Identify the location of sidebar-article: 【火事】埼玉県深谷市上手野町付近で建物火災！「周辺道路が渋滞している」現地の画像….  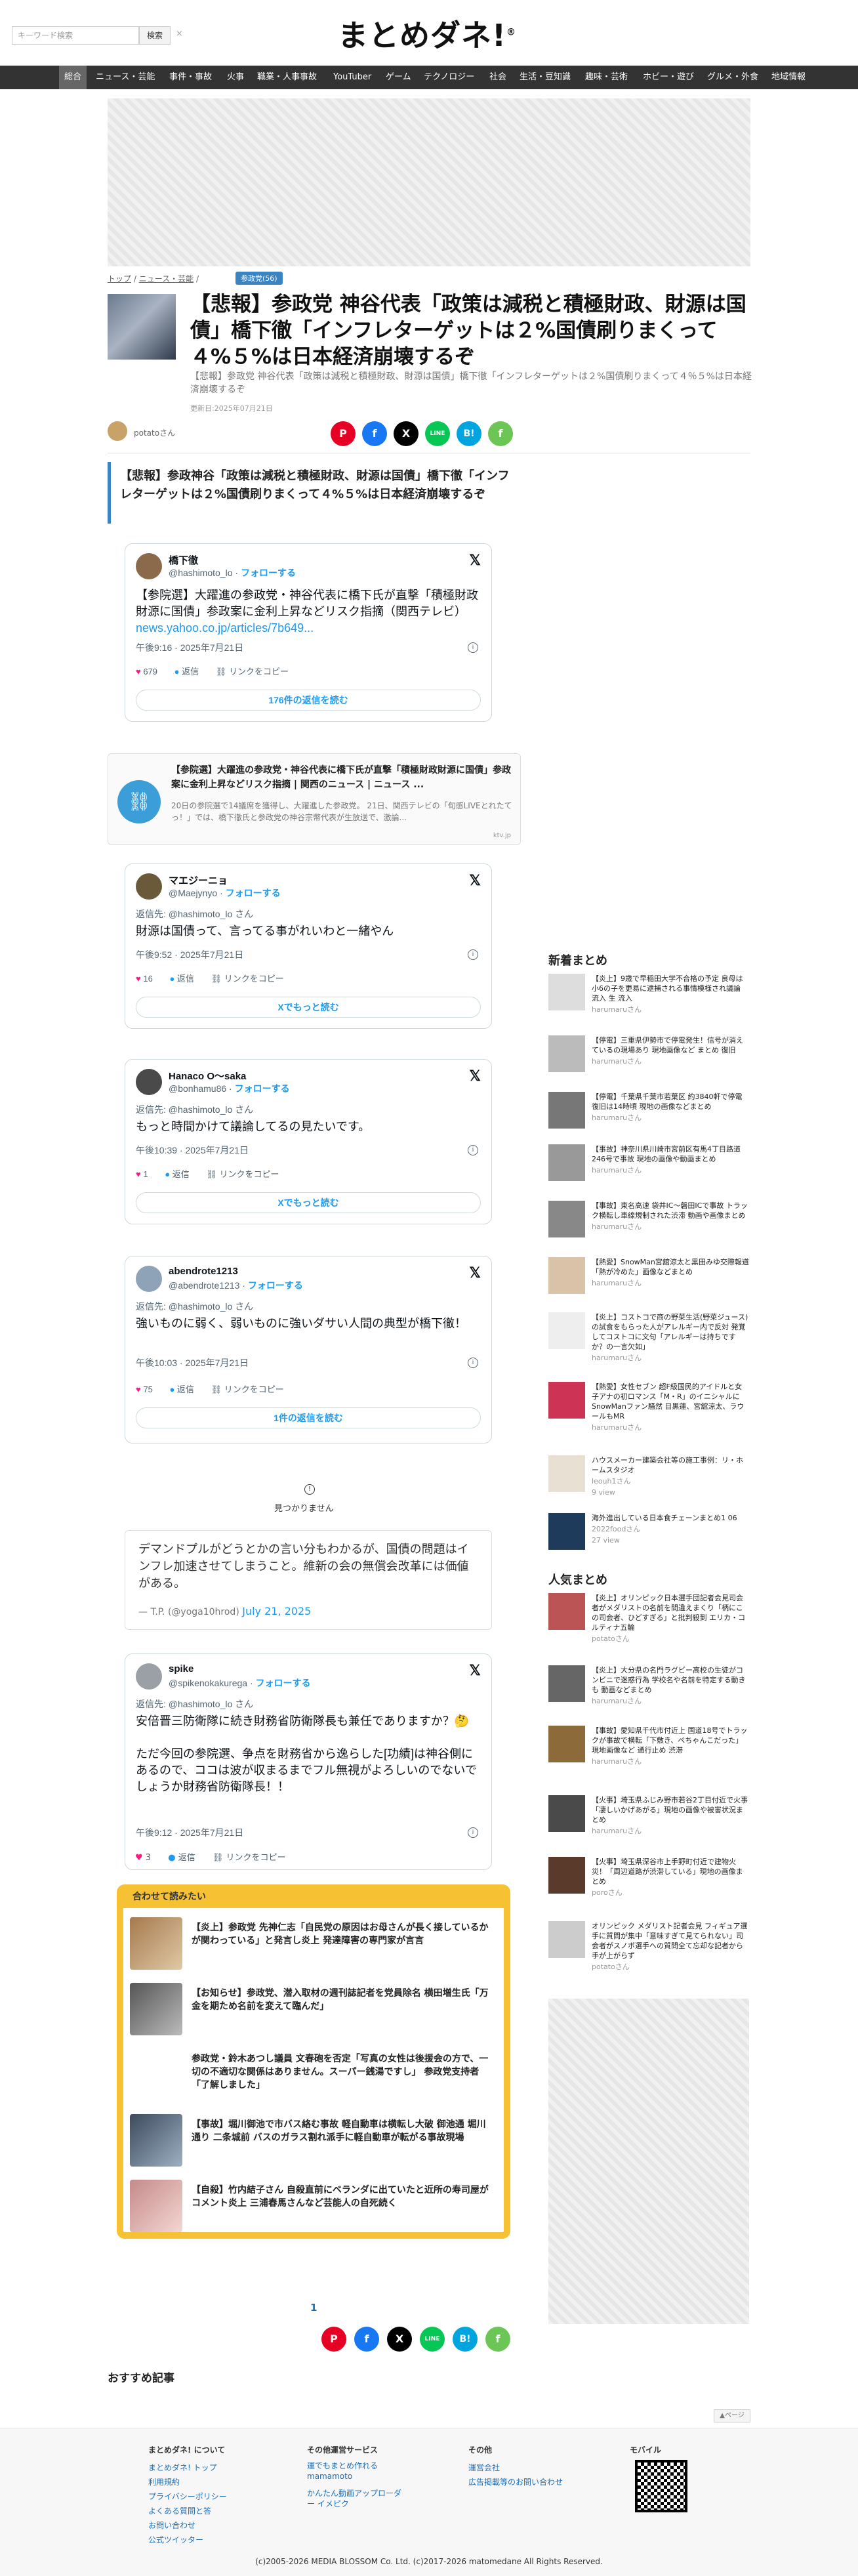
(648, 1882).